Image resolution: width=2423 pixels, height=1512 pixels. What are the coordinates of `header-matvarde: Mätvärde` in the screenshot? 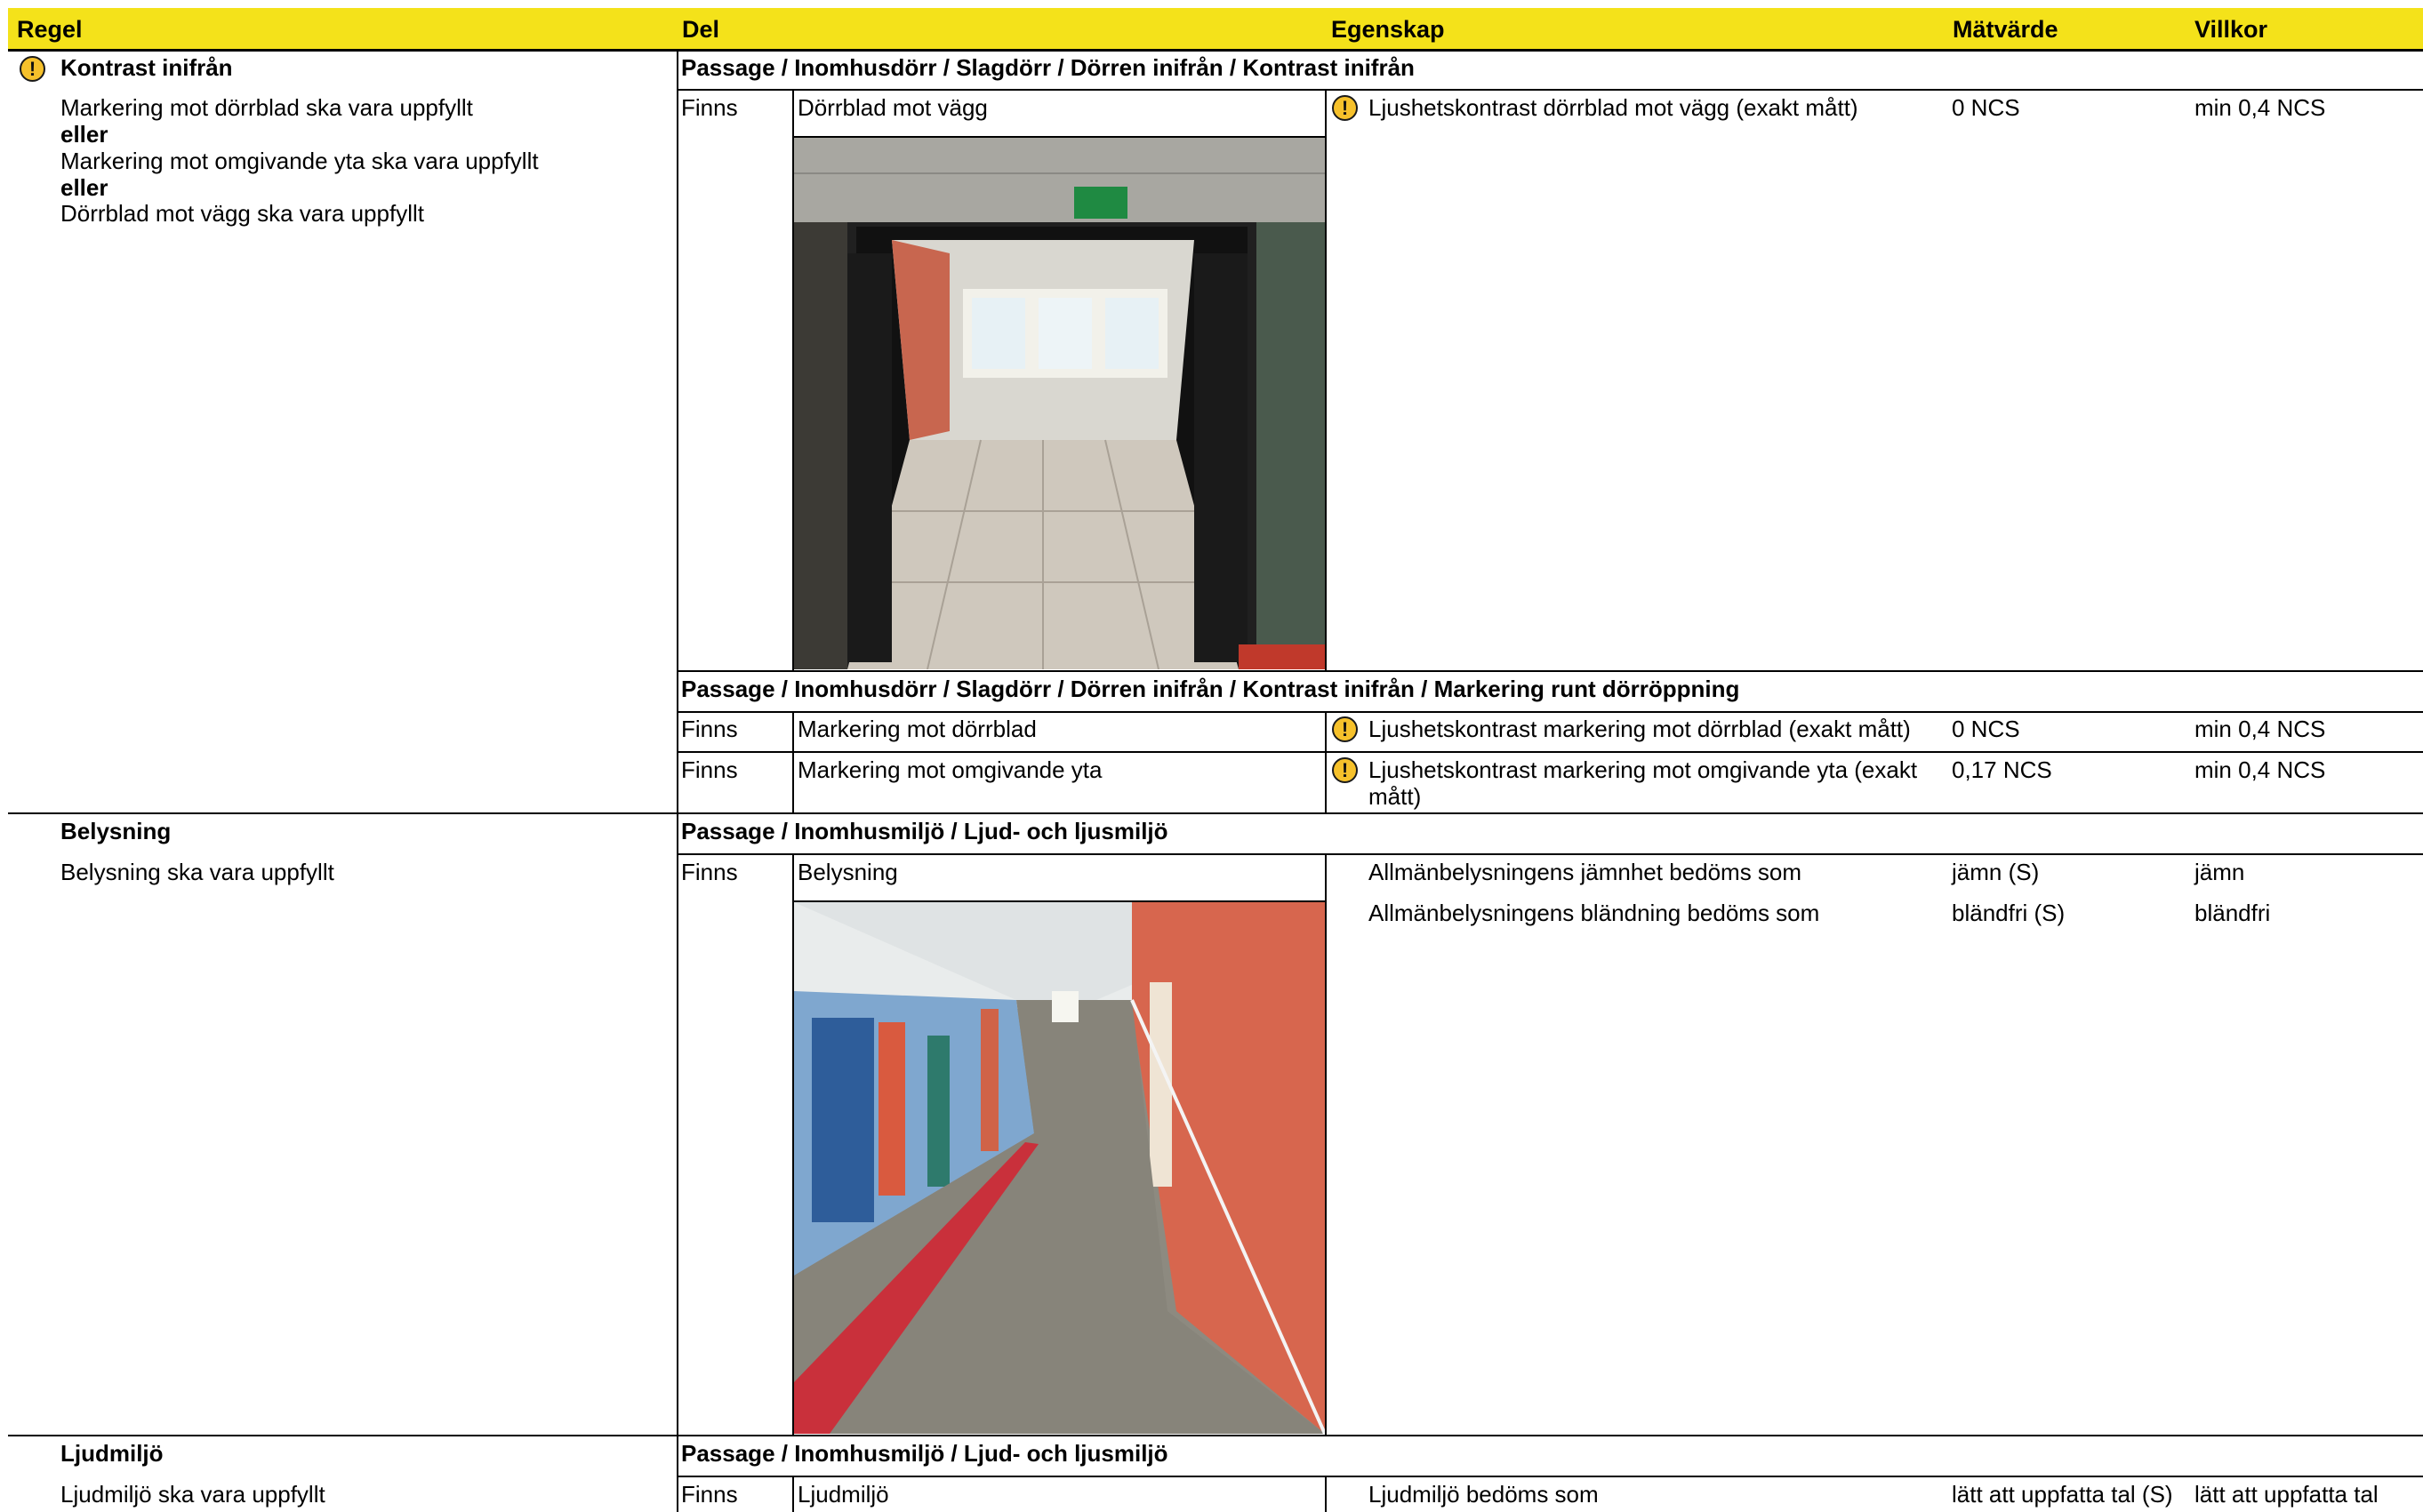 It's located at (2005, 29).